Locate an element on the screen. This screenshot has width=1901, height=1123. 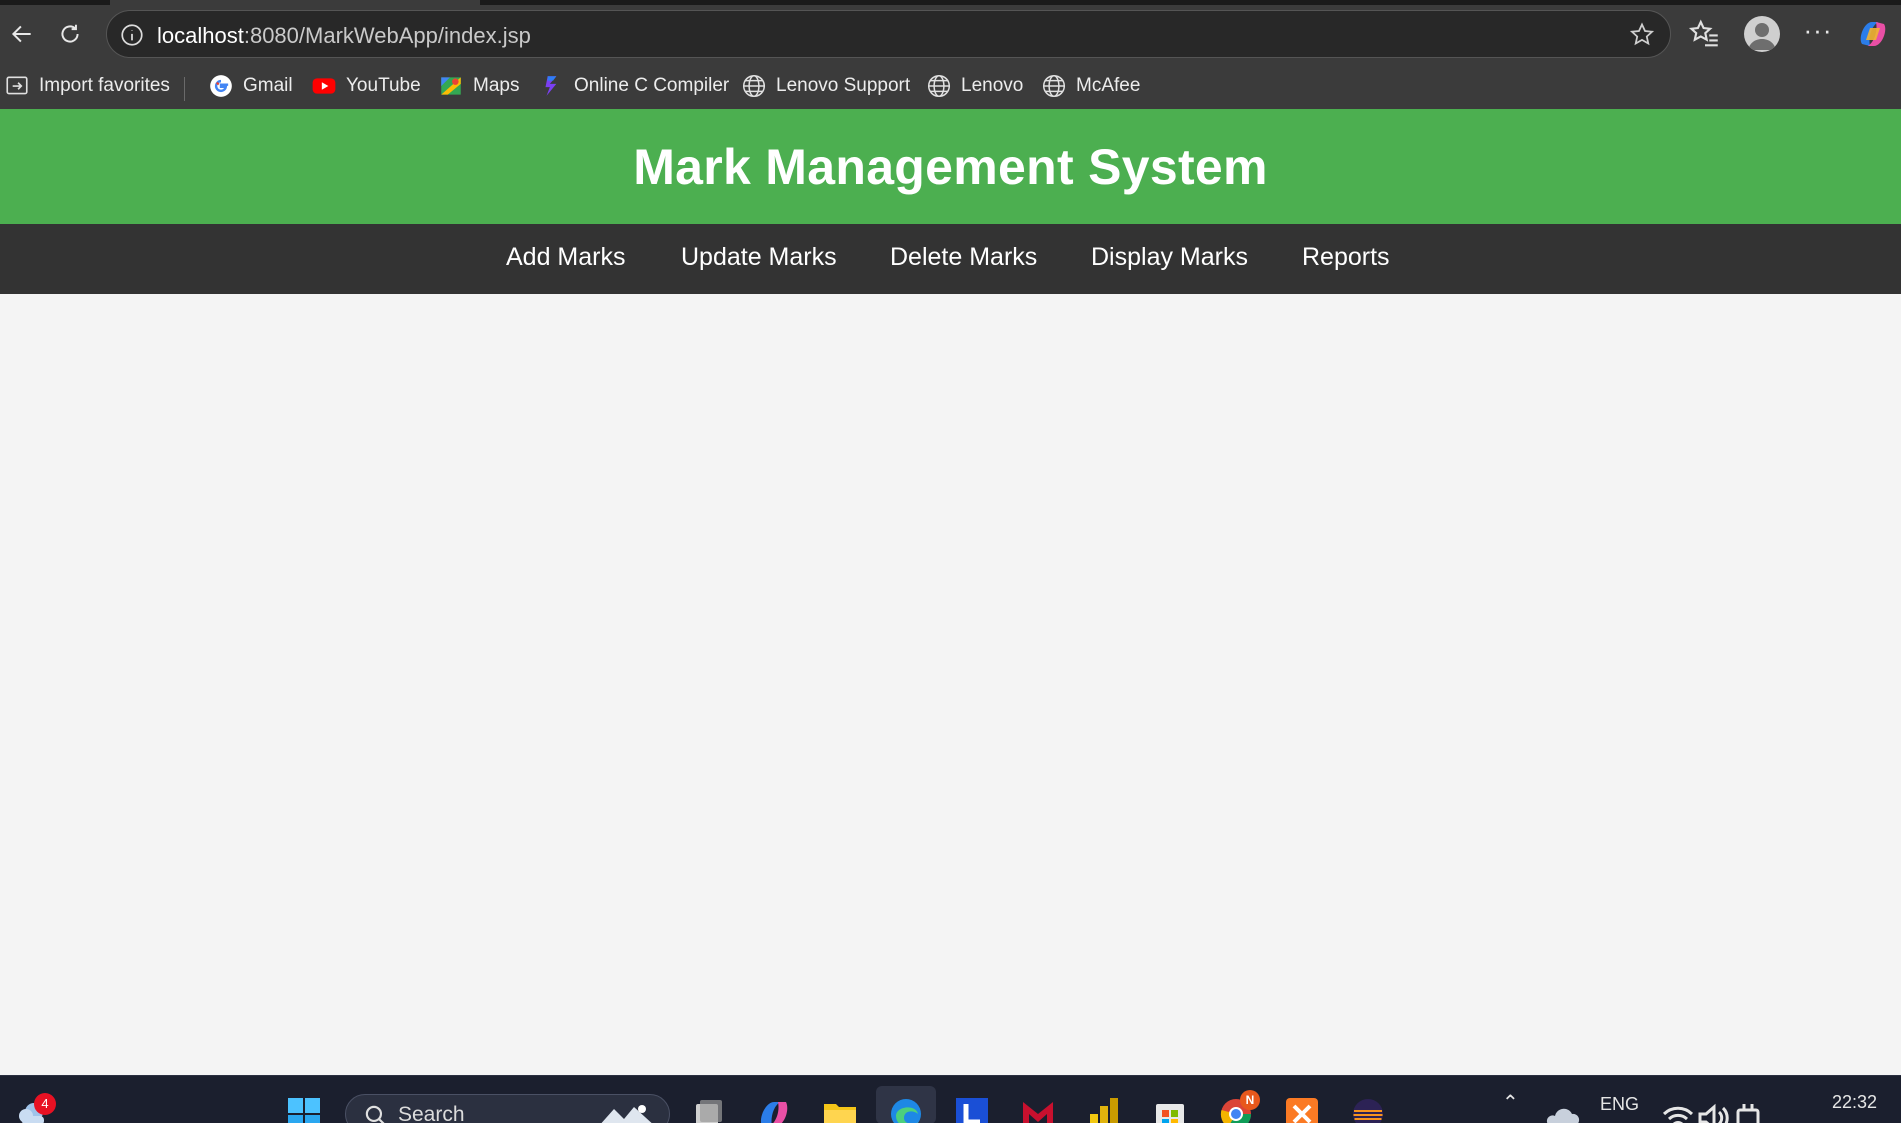
address-bar: localhost:8080/MarkWebApp/index.jsp is located at coordinates (888, 34).